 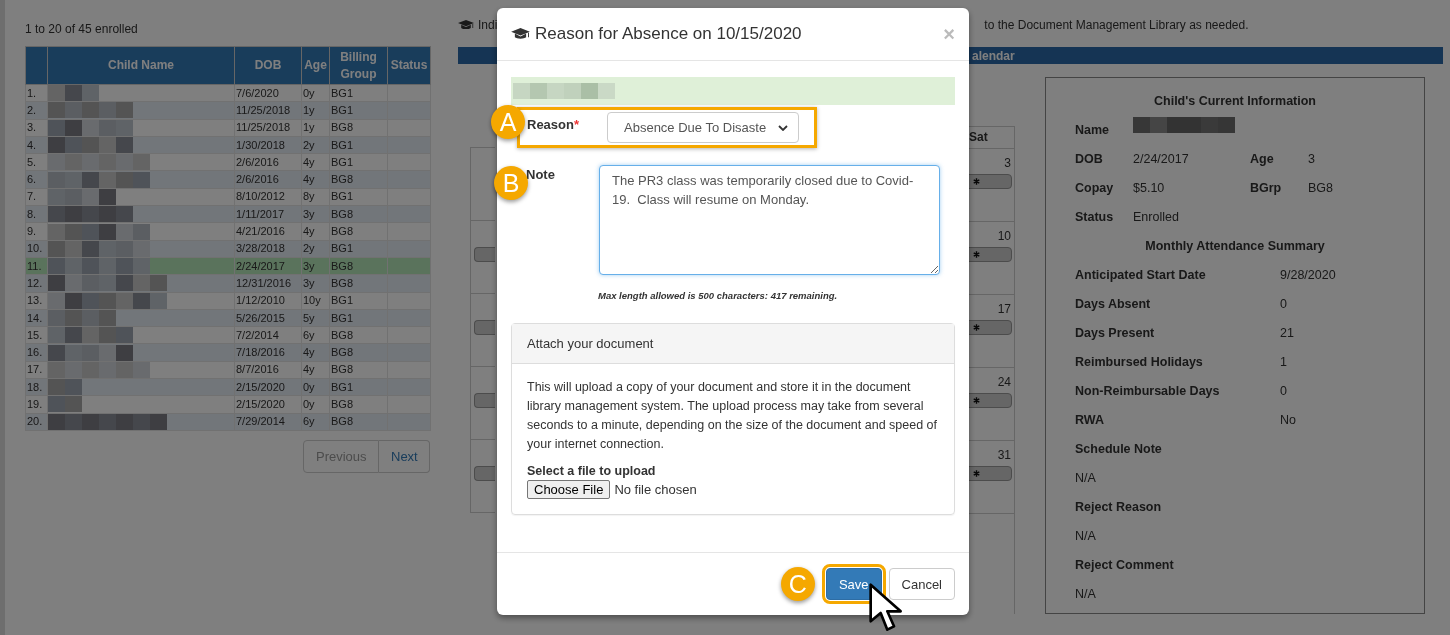 I want to click on instruction-text: to the Document Management Library as needed., so click(x=1116, y=25).